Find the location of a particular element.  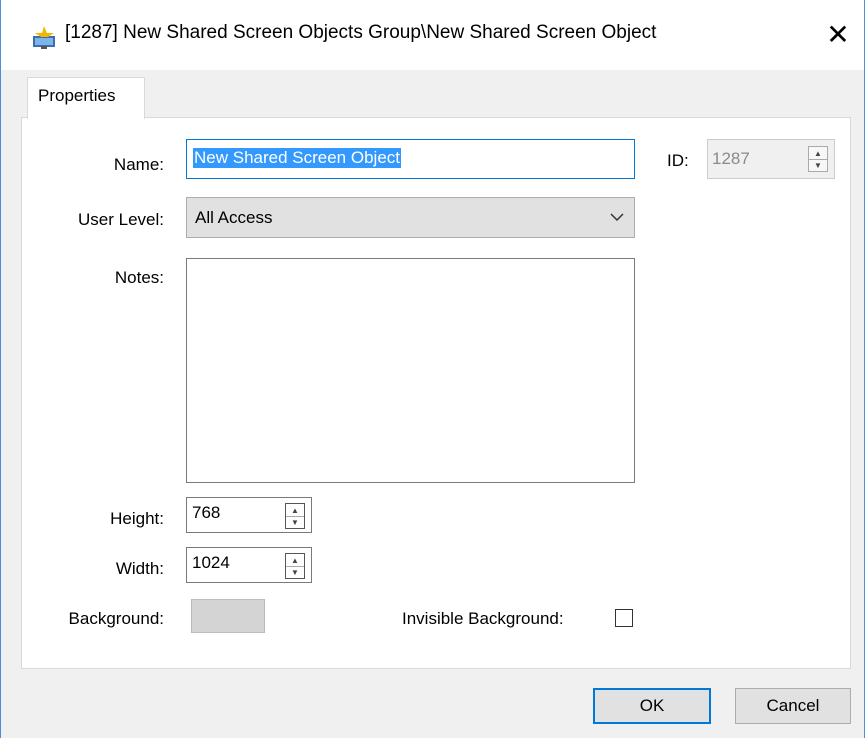

width-spinner: ▲ ▼ is located at coordinates (295, 566).